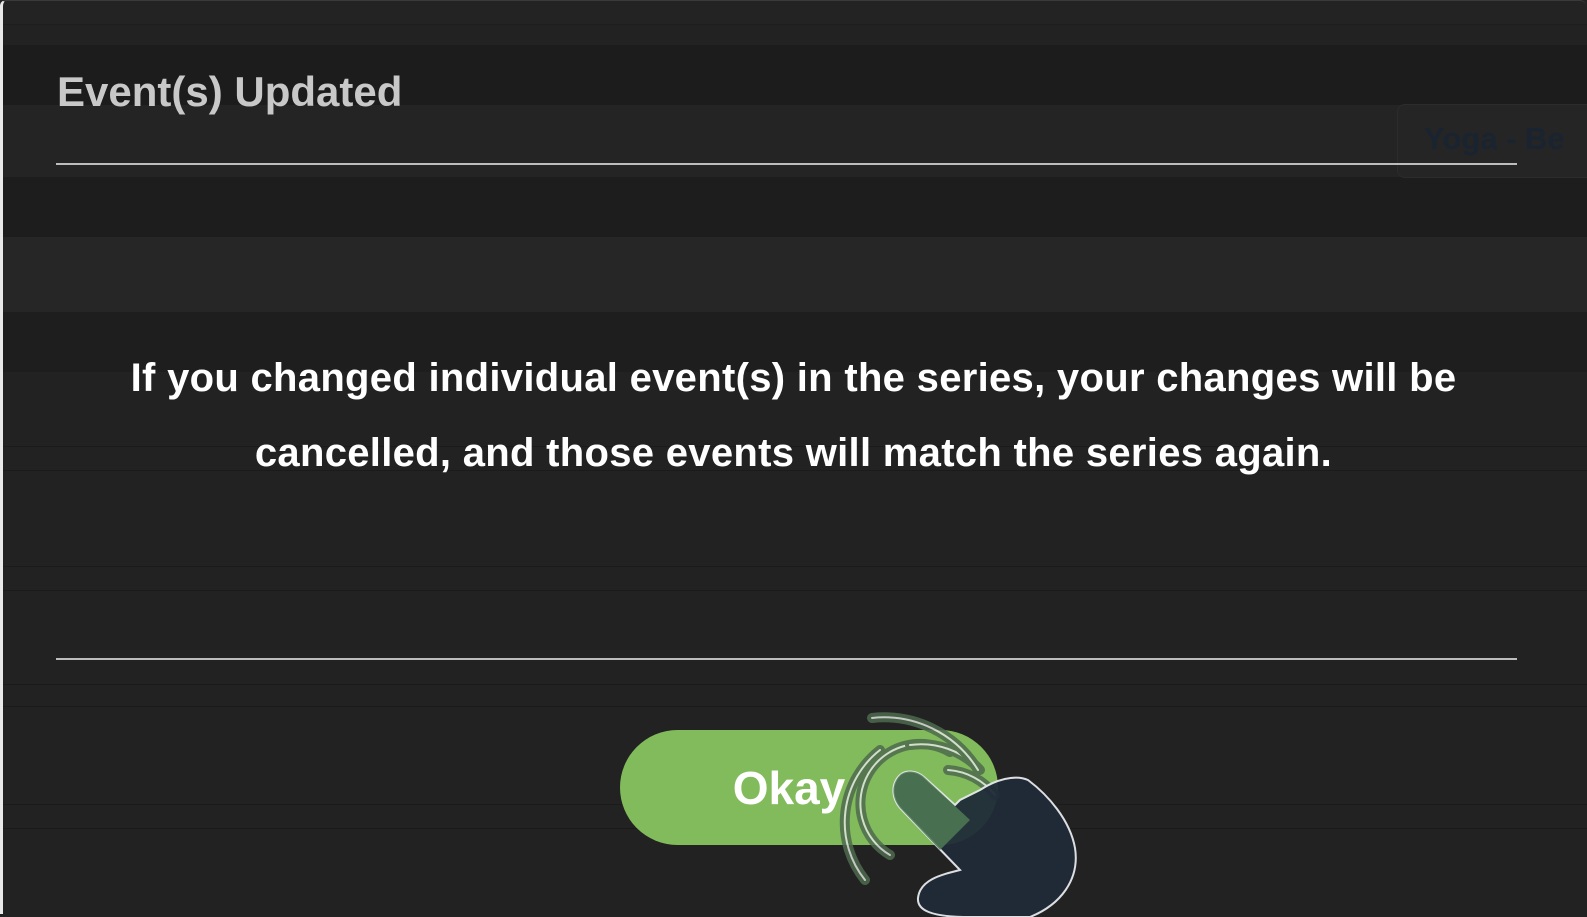 The image size is (1587, 917). What do you see at coordinates (230, 91) in the screenshot?
I see `dialog-title: Event(s) Updated` at bounding box center [230, 91].